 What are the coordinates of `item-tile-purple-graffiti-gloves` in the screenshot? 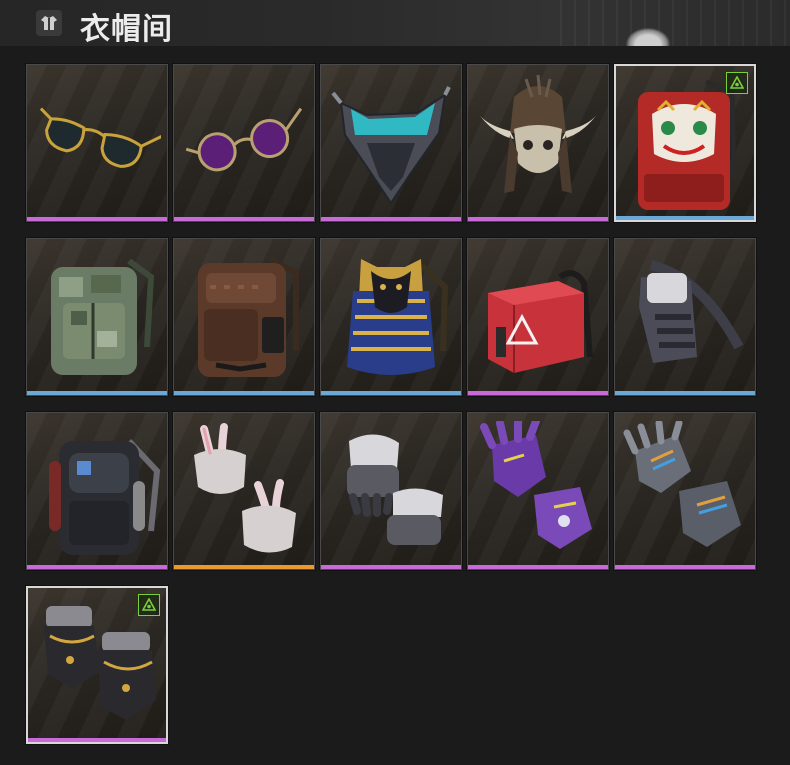 It's located at (538, 491).